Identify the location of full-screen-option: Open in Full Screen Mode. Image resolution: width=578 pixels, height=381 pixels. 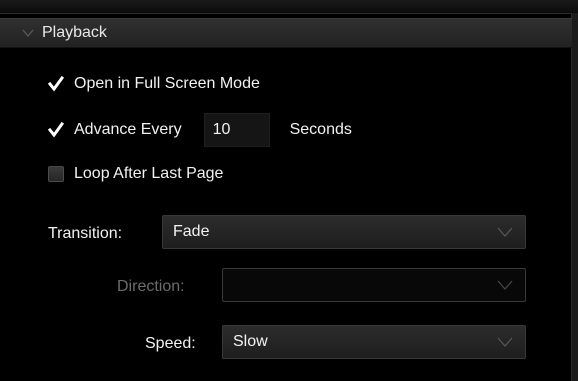
(154, 84).